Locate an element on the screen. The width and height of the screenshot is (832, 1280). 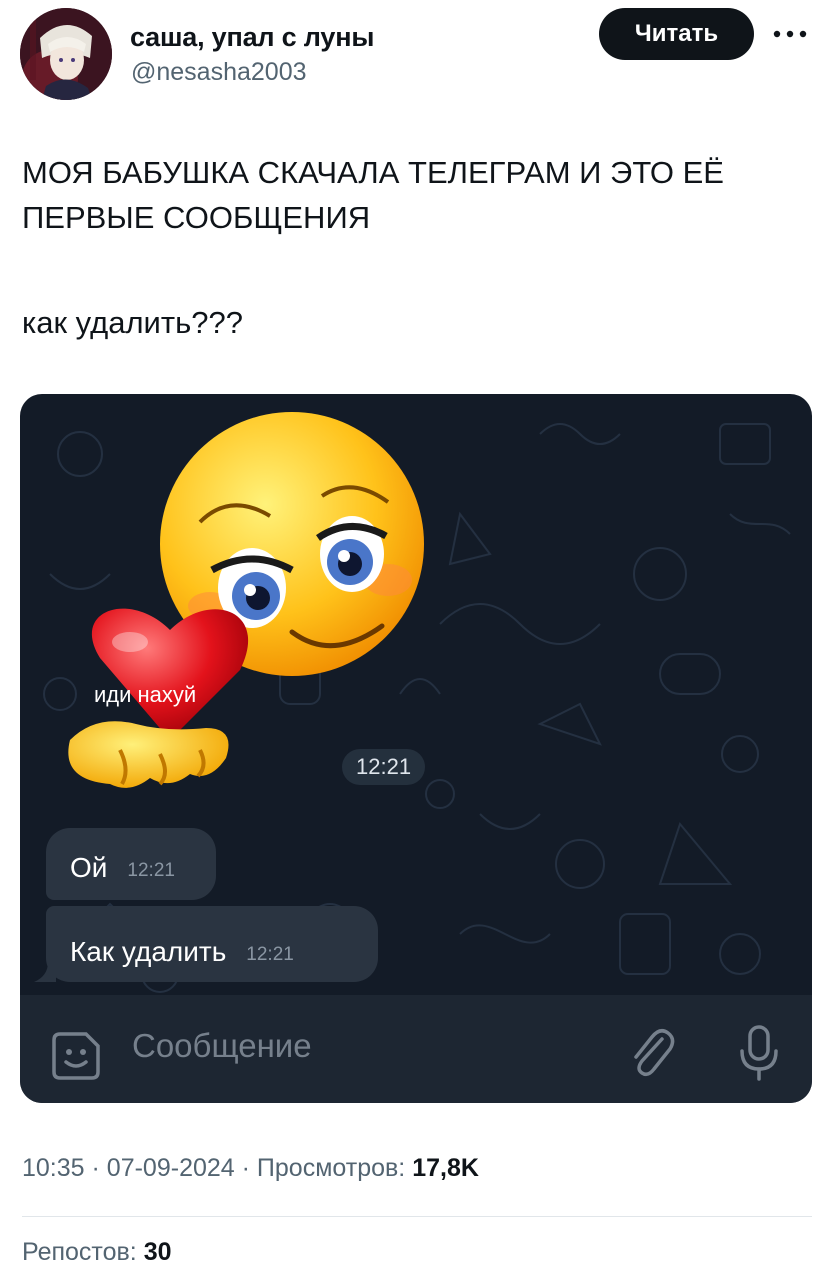
reposts-label: Репостов: is located at coordinates (79, 1252).